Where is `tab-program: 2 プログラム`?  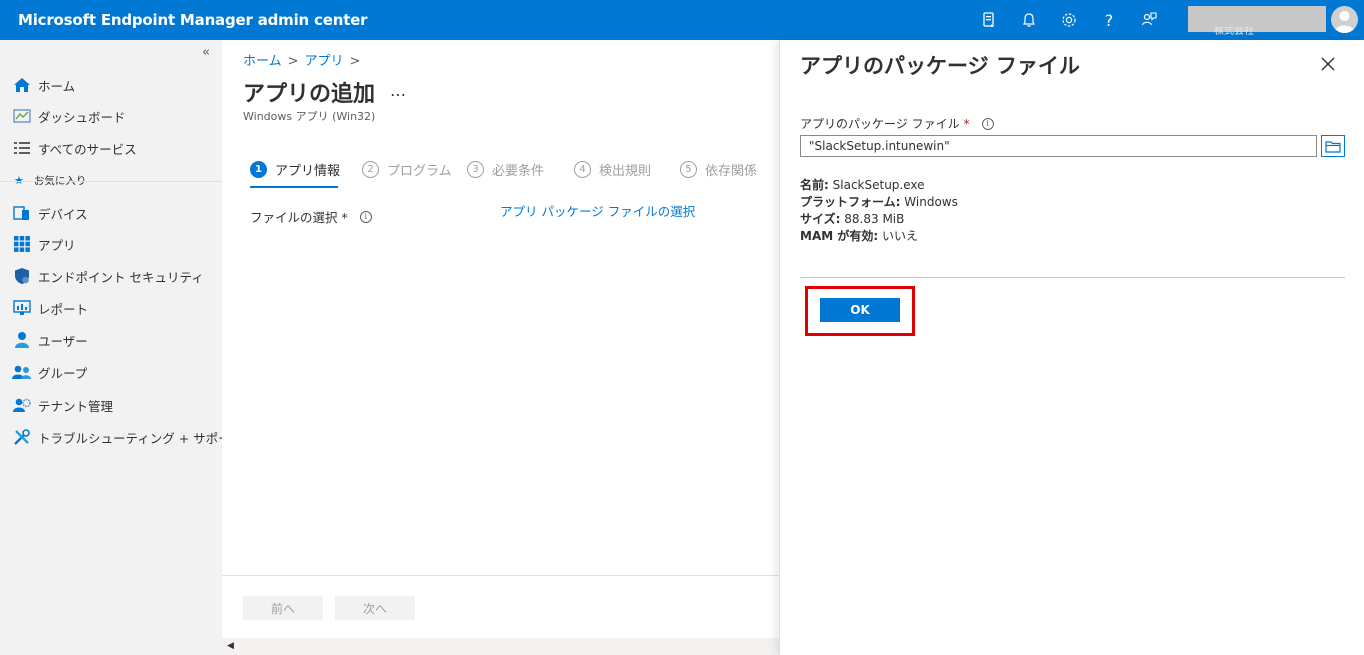
tab-program: 2 プログラム is located at coordinates (407, 169).